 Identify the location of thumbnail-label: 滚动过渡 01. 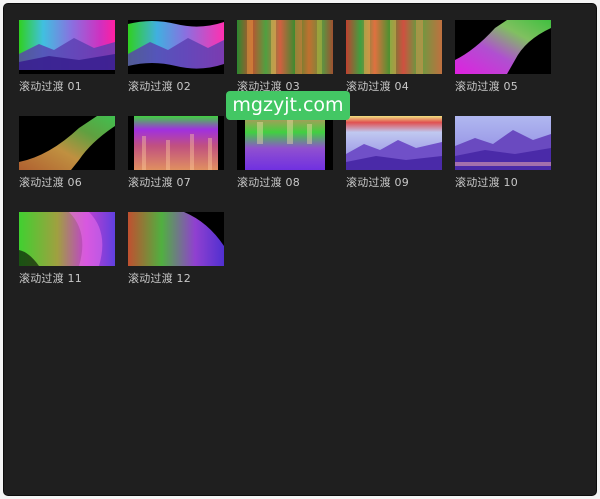
(50, 86).